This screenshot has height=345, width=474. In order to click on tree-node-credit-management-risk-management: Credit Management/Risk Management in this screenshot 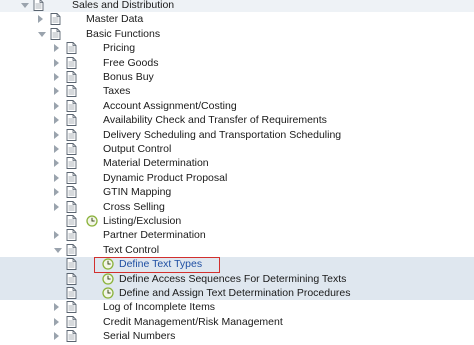, I will do `click(237, 322)`.